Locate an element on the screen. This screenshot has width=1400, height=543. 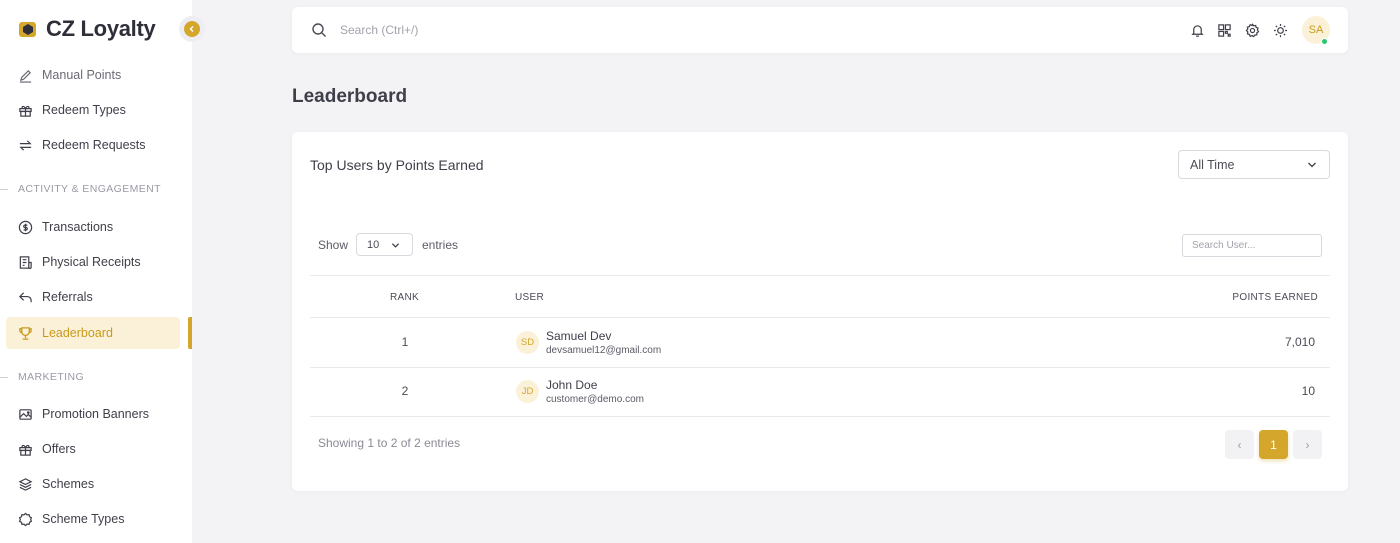
sidebar-item-label: Redeem Requests is located at coordinates (94, 145).